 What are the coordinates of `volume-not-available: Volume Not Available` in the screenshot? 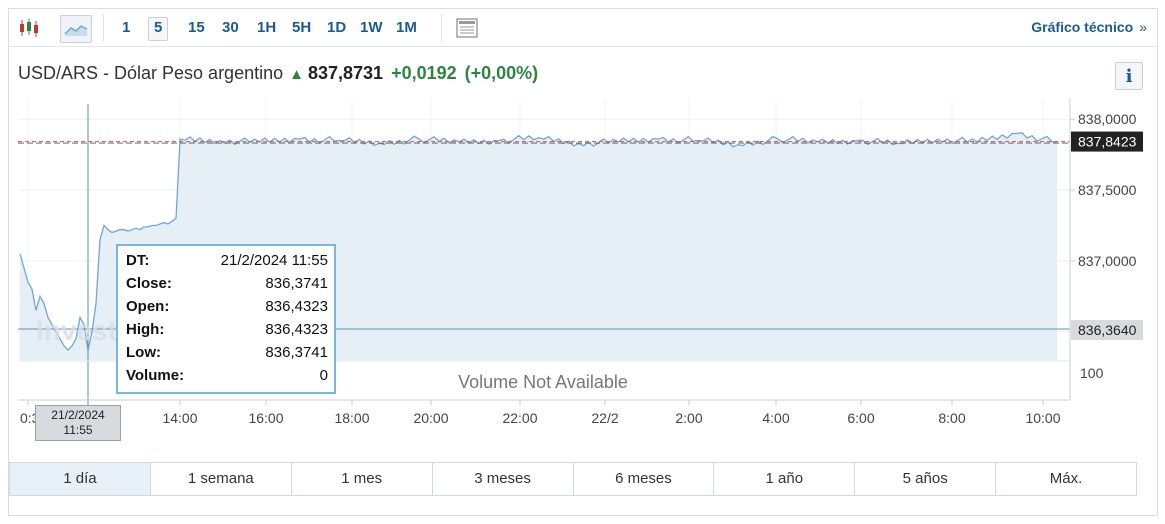 It's located at (543, 382).